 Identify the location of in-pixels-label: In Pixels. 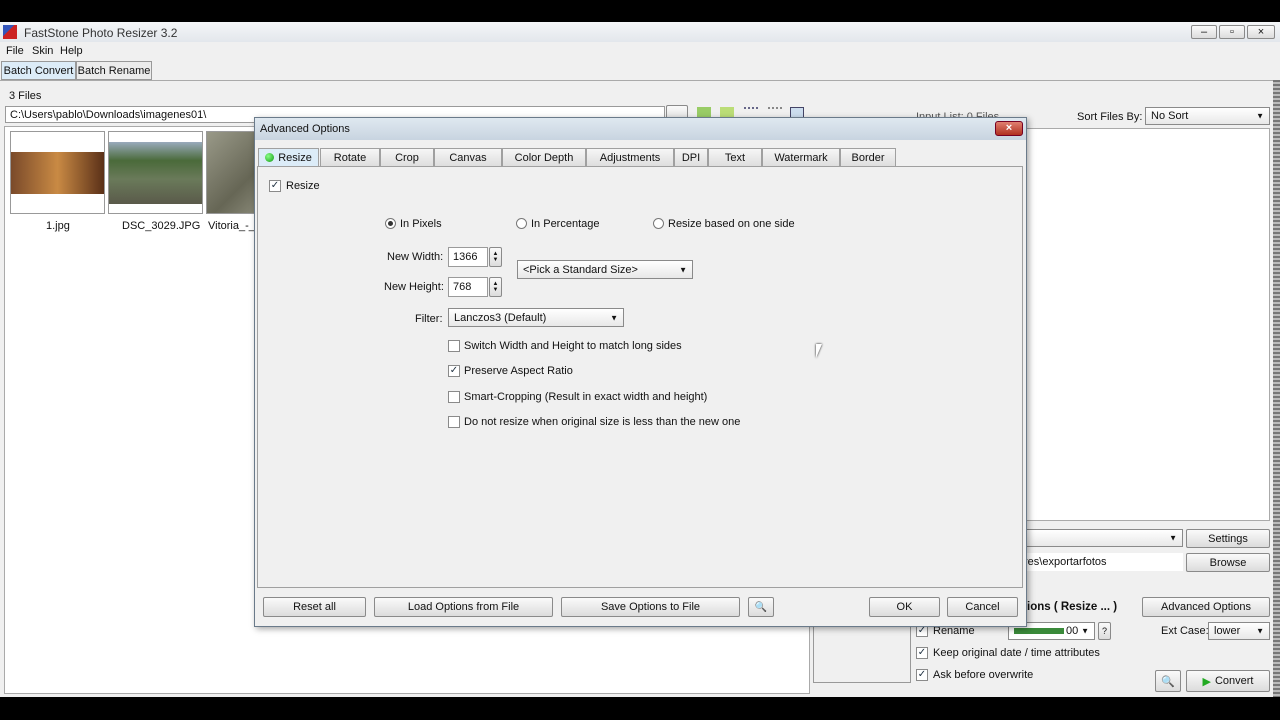
(421, 224).